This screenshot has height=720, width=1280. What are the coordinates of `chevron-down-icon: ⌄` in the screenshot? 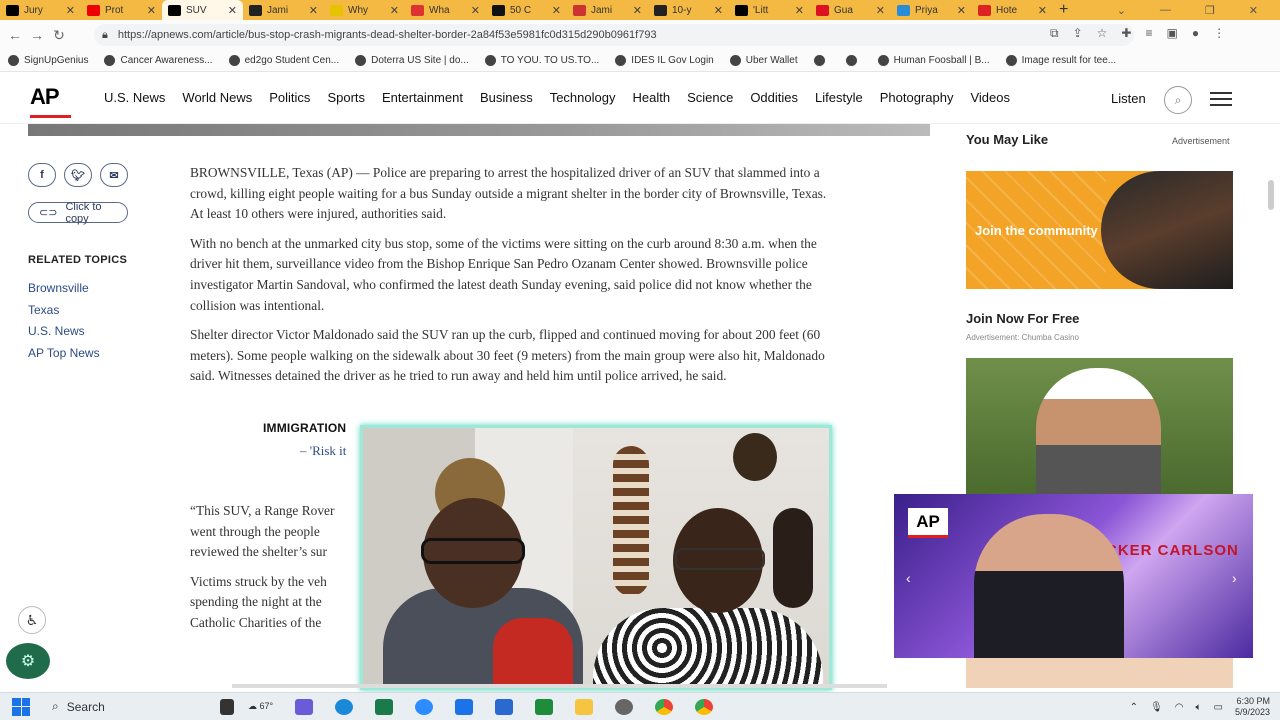 It's located at (1121, 10).